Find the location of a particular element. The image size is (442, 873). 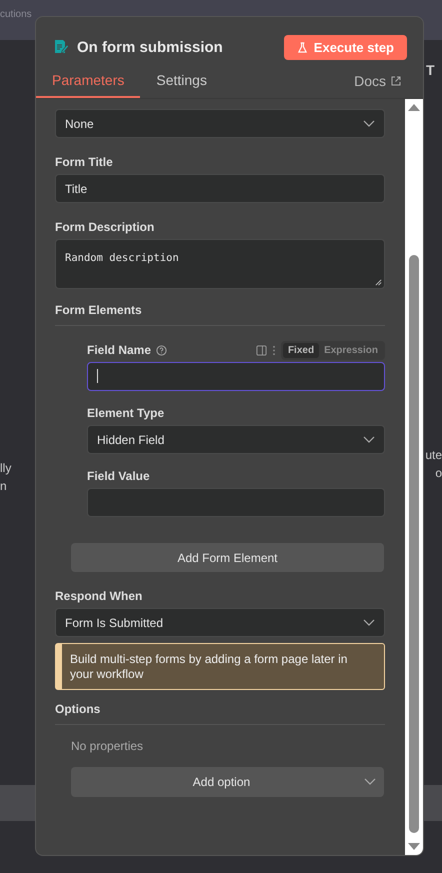

add-form-element-button: Add Form Element is located at coordinates (227, 557).